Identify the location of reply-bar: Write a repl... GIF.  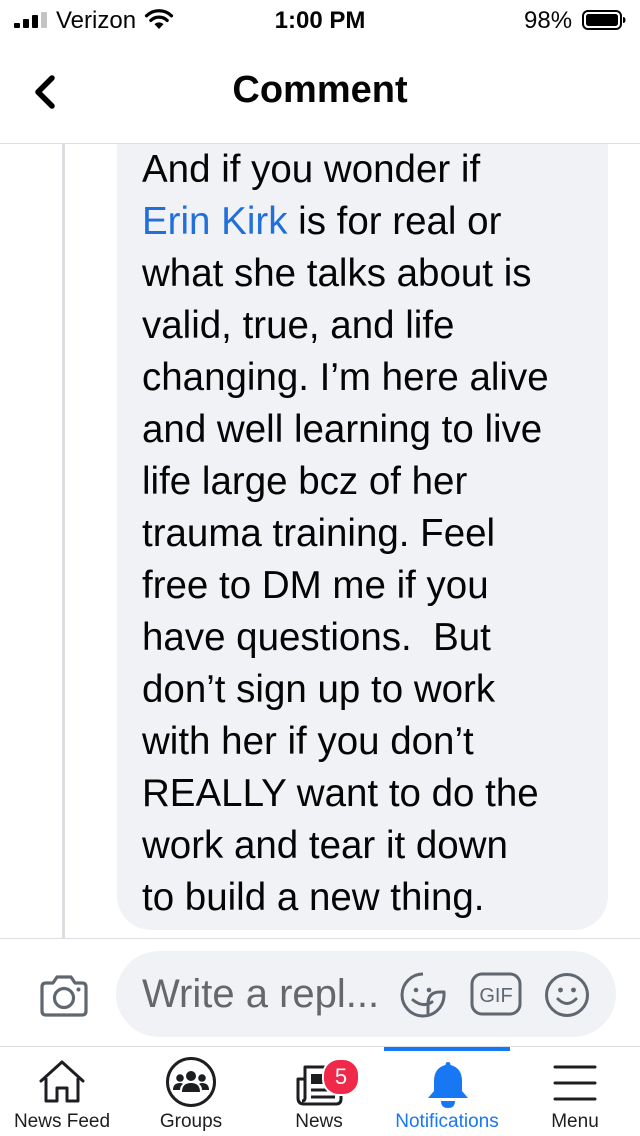
(320, 992).